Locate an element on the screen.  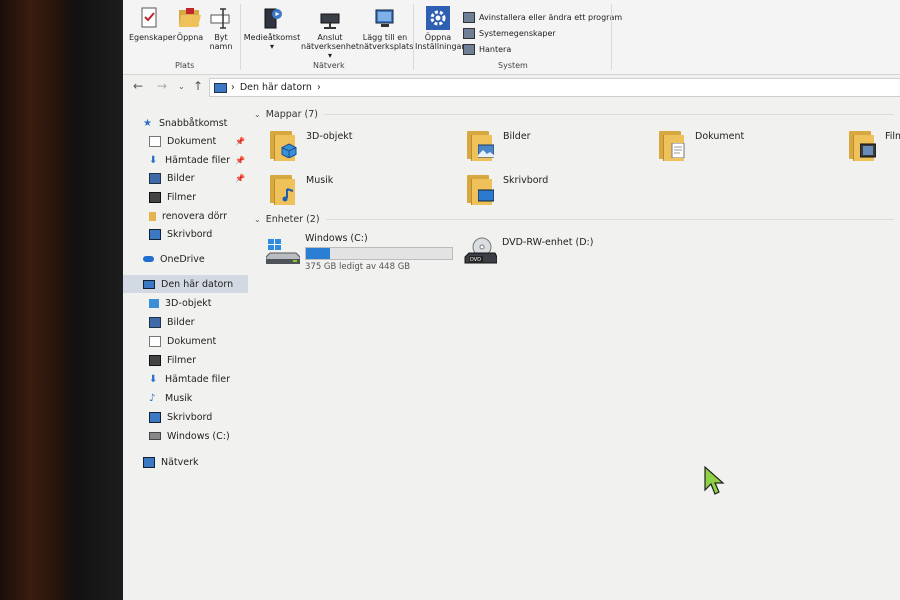
desktop-icon is located at coordinates (155, 417).